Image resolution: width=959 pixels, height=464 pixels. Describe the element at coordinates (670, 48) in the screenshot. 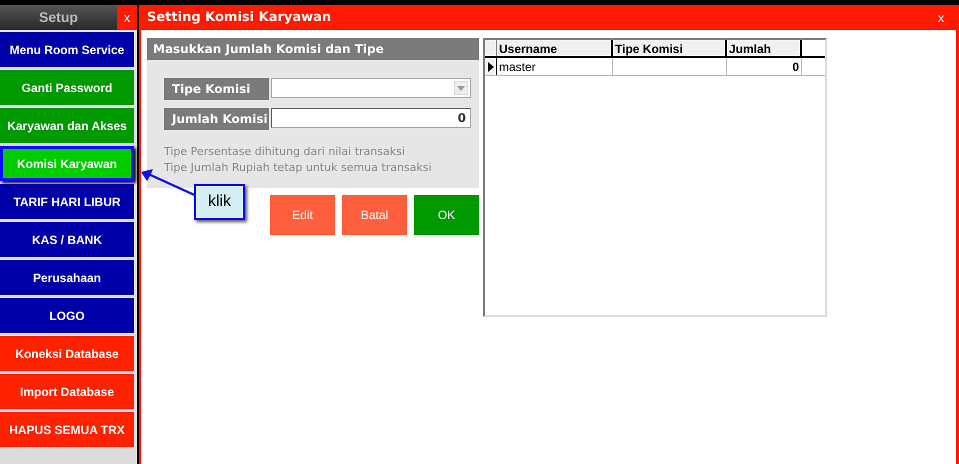

I see `column-header: Tipe Komisi` at that location.